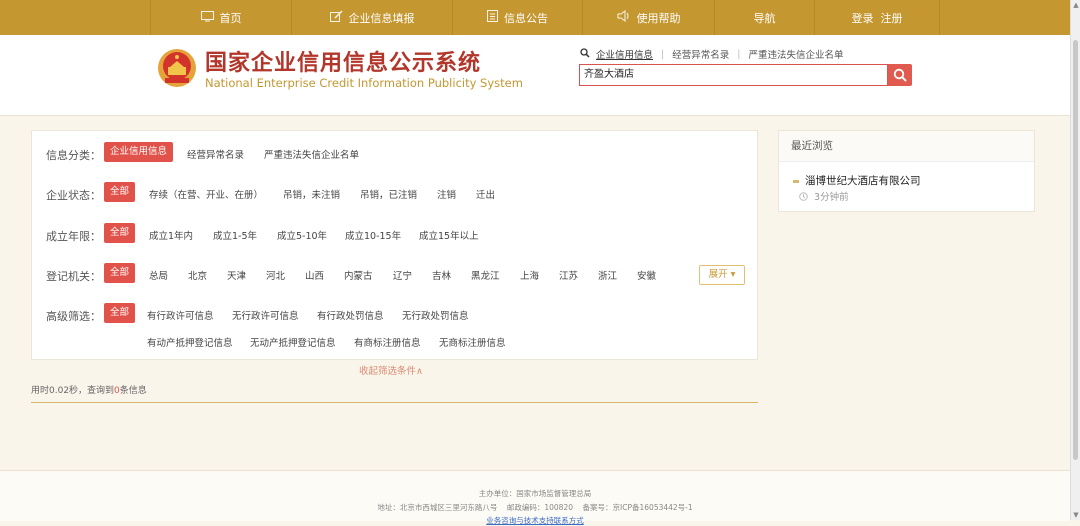 This screenshot has width=1080, height=526. Describe the element at coordinates (435, 315) in the screenshot. I see `filter-option: 无行政处罚信息` at that location.